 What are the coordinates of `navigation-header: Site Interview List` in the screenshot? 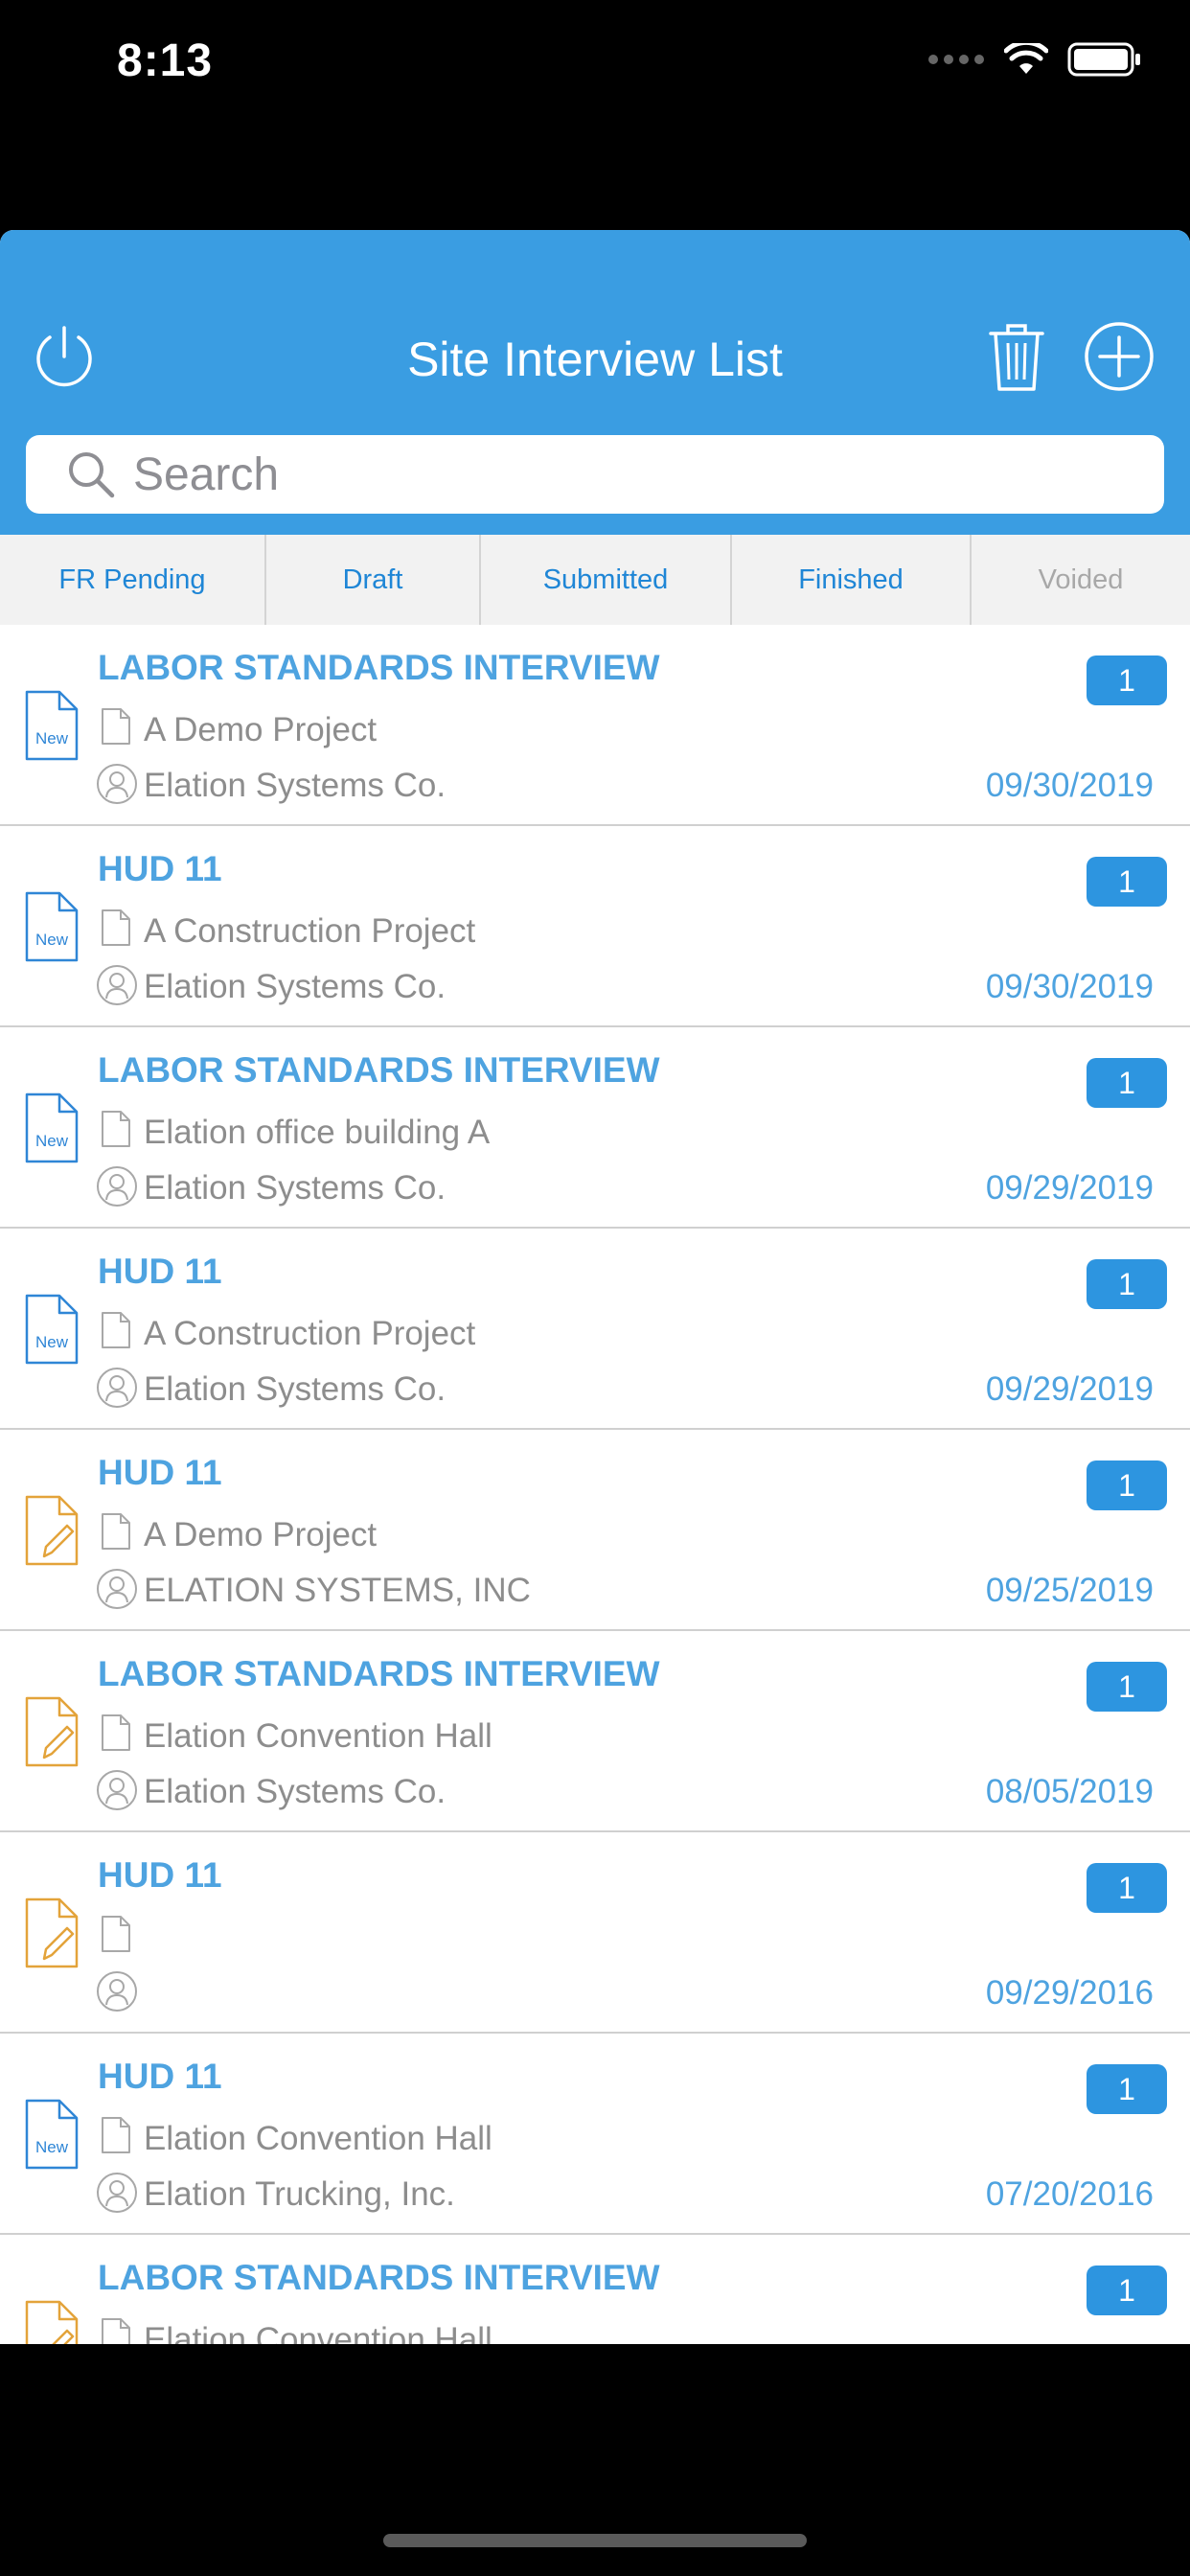 It's located at (595, 382).